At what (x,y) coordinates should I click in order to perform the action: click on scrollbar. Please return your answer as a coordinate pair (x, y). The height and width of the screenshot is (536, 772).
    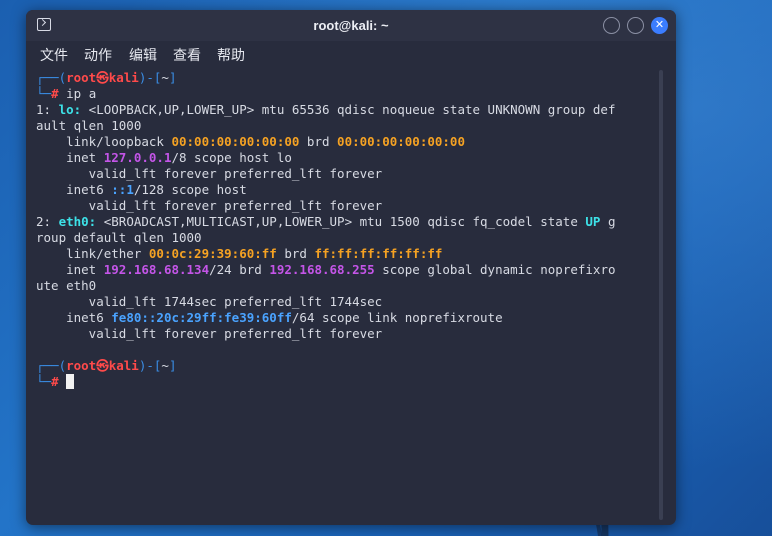
    Looking at the image, I should click on (661, 295).